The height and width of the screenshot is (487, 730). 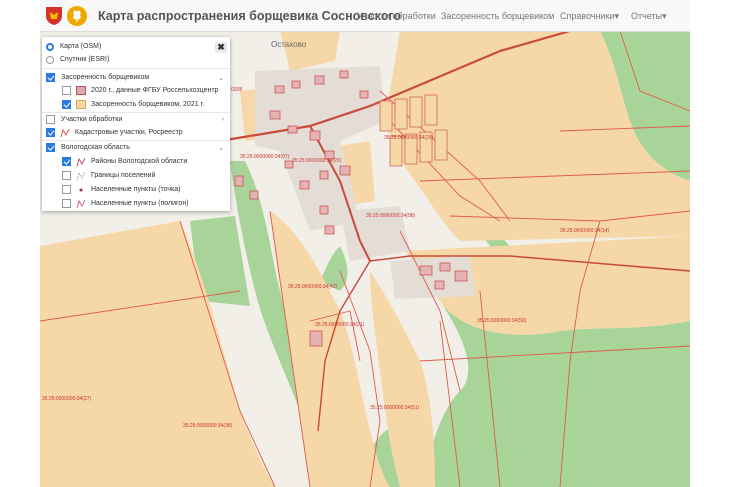 I want to click on layer-districts: Районы Вологодской области, so click(x=124, y=161).